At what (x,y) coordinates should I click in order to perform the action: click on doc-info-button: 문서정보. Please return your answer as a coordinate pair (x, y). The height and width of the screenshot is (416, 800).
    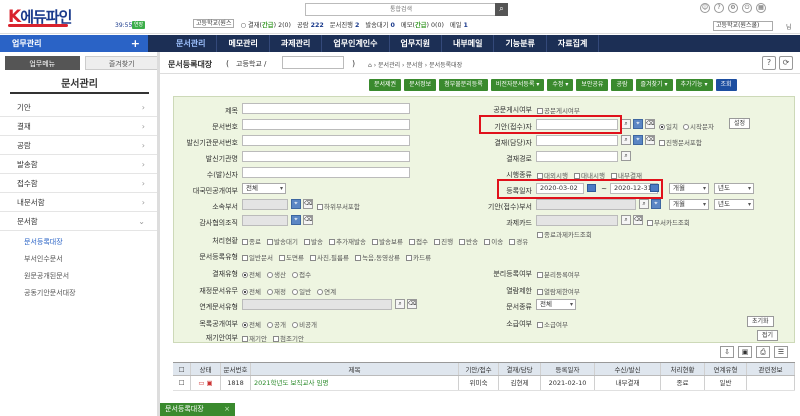
    Looking at the image, I should click on (420, 85).